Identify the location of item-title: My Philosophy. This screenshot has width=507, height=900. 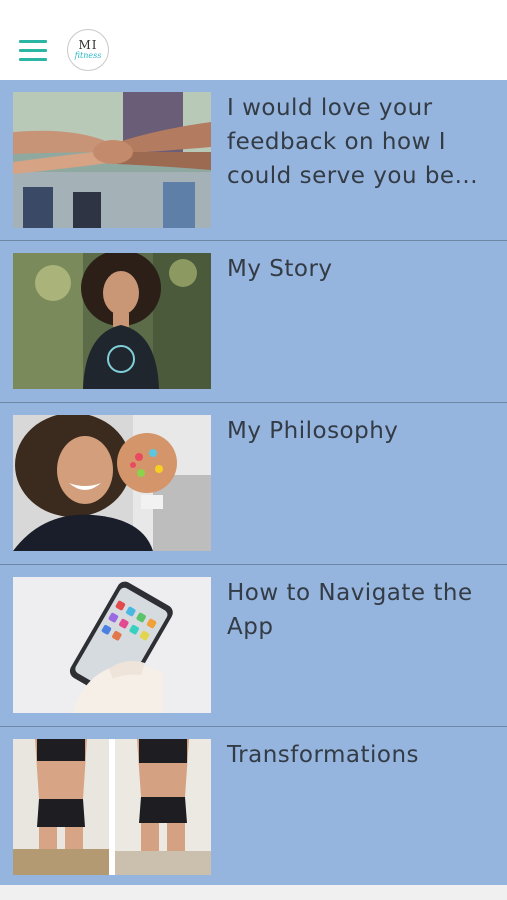
(313, 431).